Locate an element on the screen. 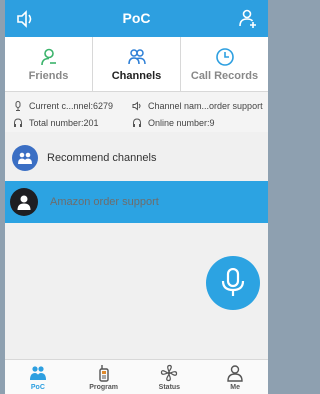 Image resolution: width=320 pixels, height=394 pixels. walkie-talkie-icon is located at coordinates (103, 373).